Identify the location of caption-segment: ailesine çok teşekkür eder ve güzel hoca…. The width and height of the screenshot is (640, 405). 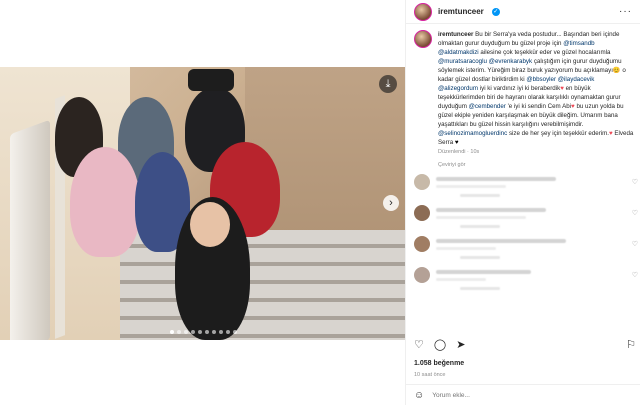
(544, 52).